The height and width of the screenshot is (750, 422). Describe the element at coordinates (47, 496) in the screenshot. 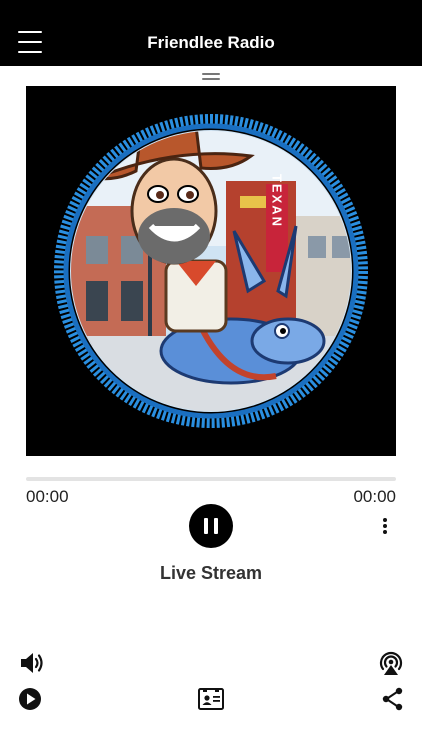

I see `elapsed-time: 00:00` at that location.